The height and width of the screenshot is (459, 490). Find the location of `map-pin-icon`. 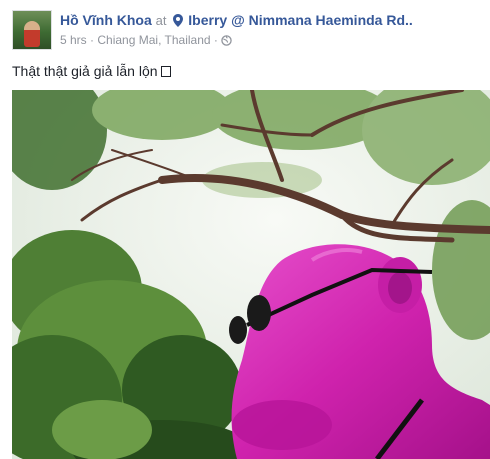

map-pin-icon is located at coordinates (178, 22).